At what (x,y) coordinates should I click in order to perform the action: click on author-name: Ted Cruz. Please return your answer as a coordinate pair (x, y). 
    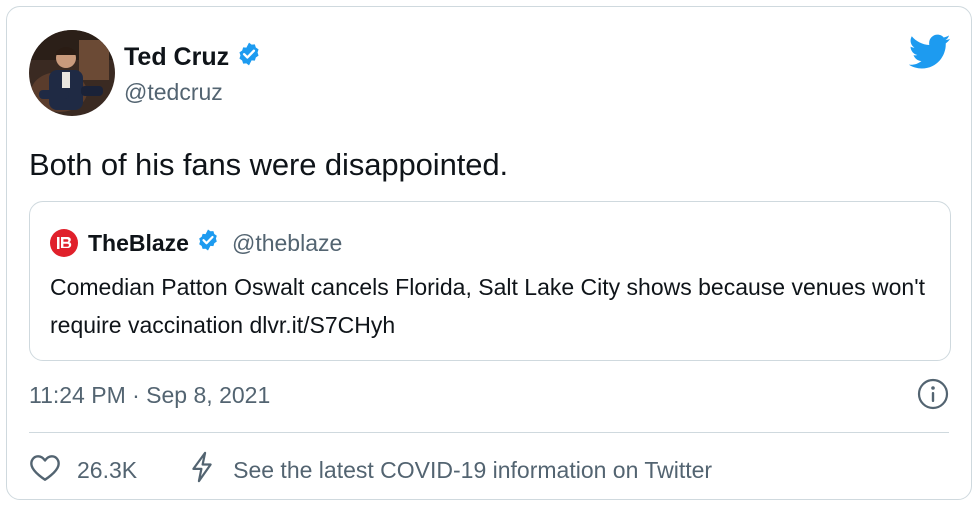
    Looking at the image, I should click on (193, 57).